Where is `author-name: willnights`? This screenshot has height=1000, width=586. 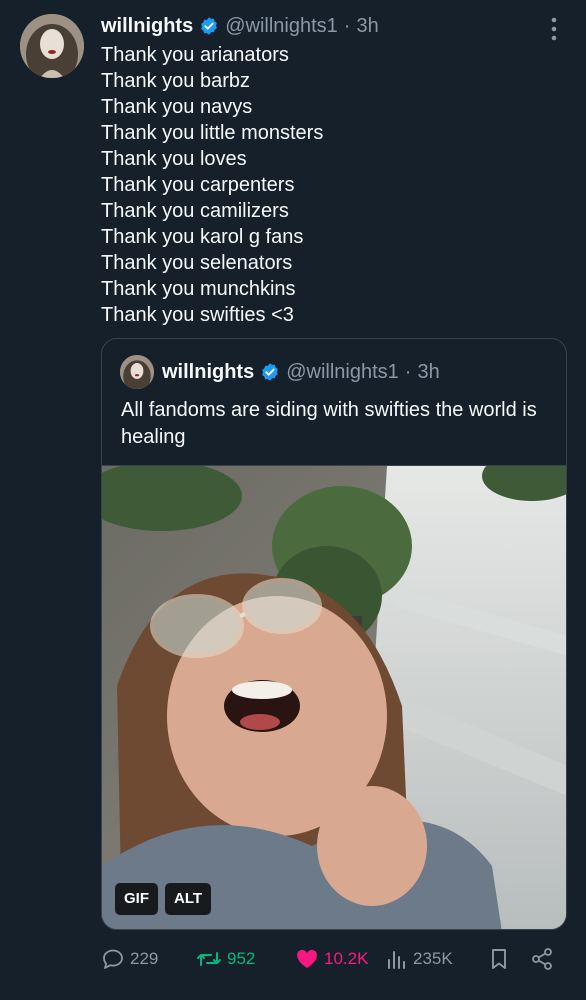
author-name: willnights is located at coordinates (147, 26).